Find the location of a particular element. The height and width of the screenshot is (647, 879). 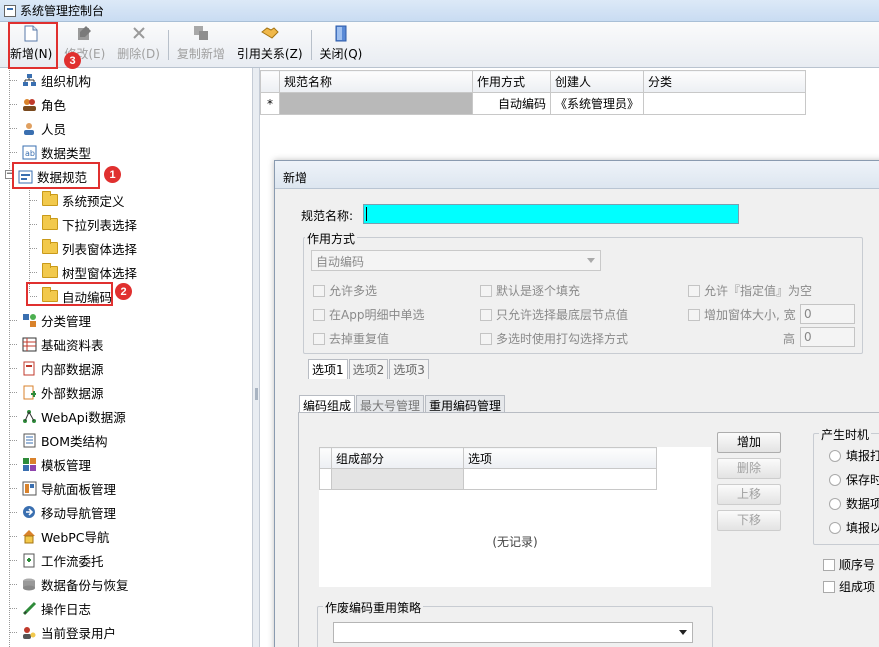

spec-name-input is located at coordinates (551, 214).